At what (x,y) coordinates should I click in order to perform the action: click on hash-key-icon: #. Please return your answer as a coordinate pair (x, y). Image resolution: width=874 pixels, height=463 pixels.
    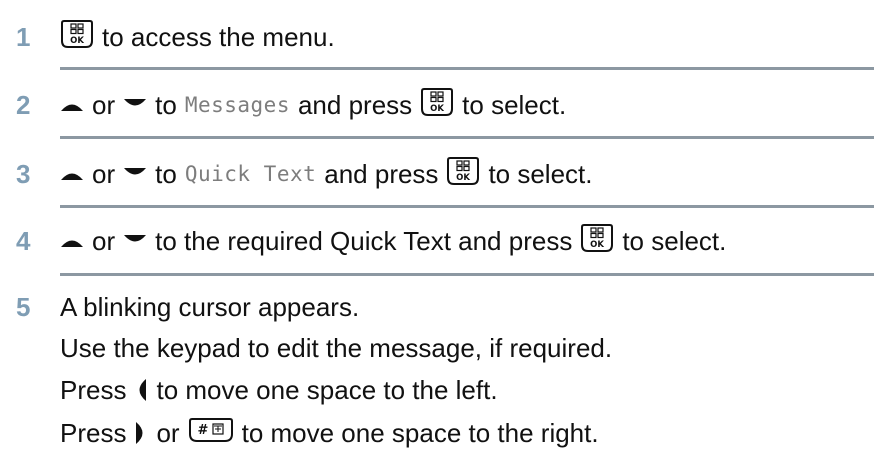
    Looking at the image, I should click on (210, 430).